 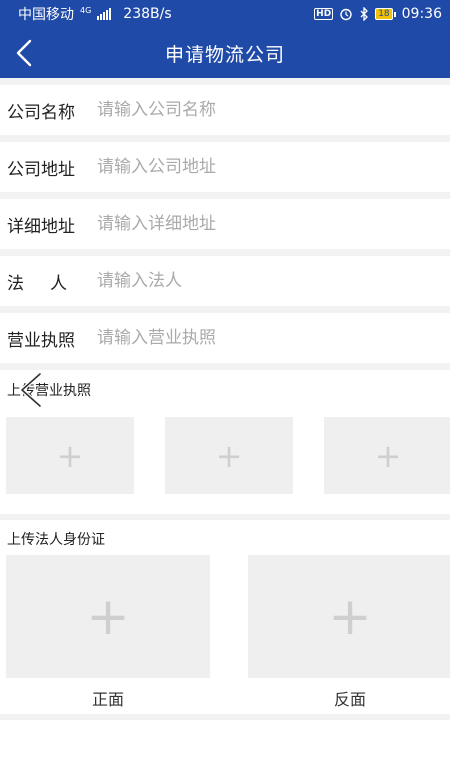 What do you see at coordinates (41, 169) in the screenshot?
I see `company-address-label: 公司地址` at bounding box center [41, 169].